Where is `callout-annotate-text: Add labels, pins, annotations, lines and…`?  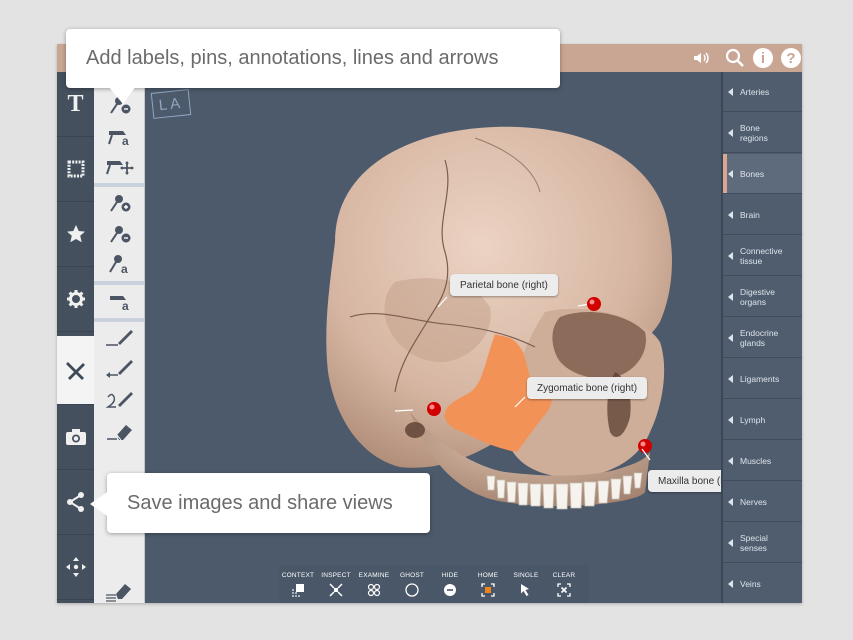 callout-annotate-text: Add labels, pins, annotations, lines and… is located at coordinates (292, 58).